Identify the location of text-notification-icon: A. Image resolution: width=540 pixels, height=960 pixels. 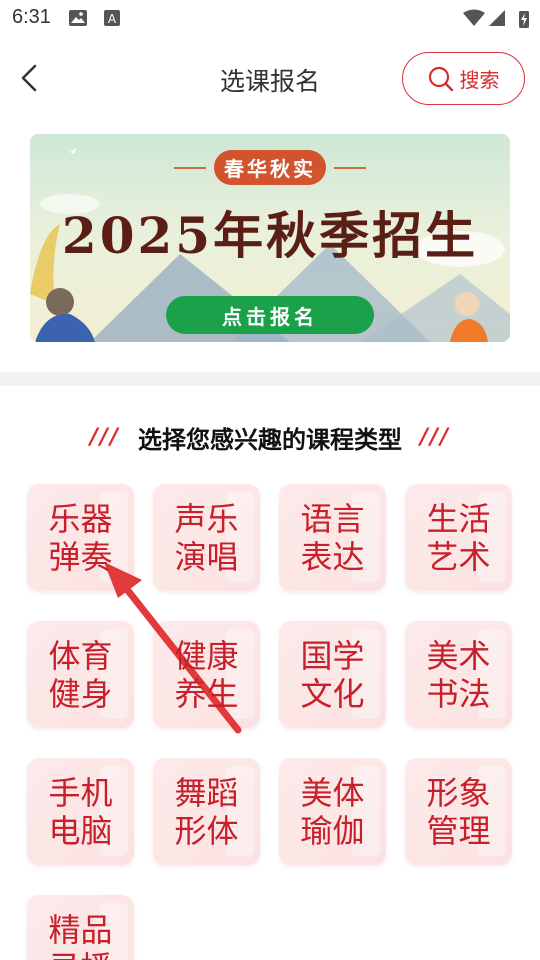
(112, 18).